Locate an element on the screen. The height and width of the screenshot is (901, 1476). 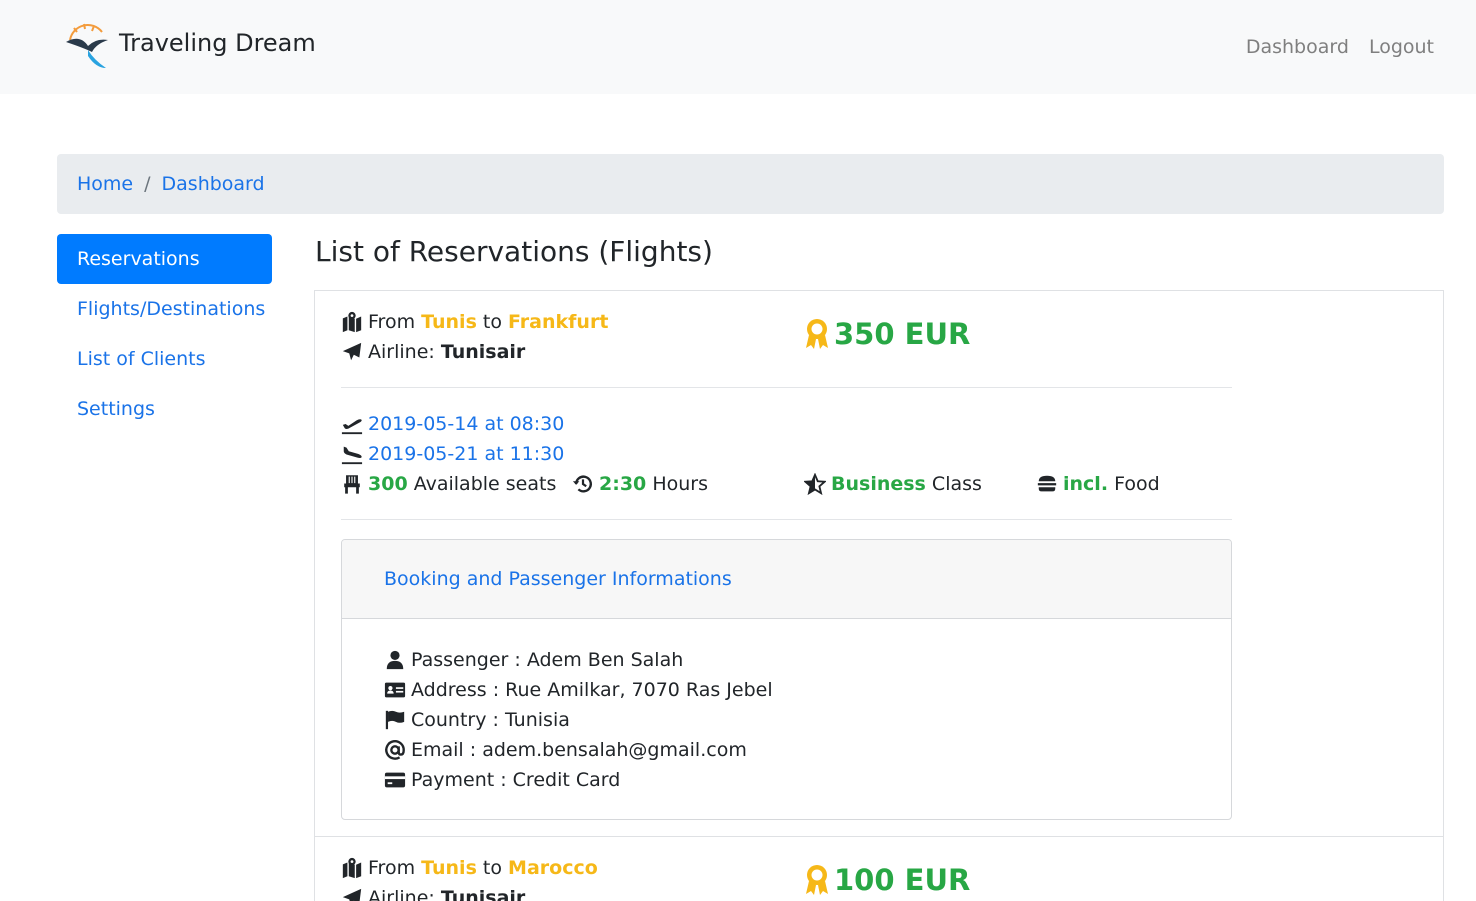
address-line: Address : Rue Amilkar, 7070 Ras Jebel is located at coordinates (578, 690).